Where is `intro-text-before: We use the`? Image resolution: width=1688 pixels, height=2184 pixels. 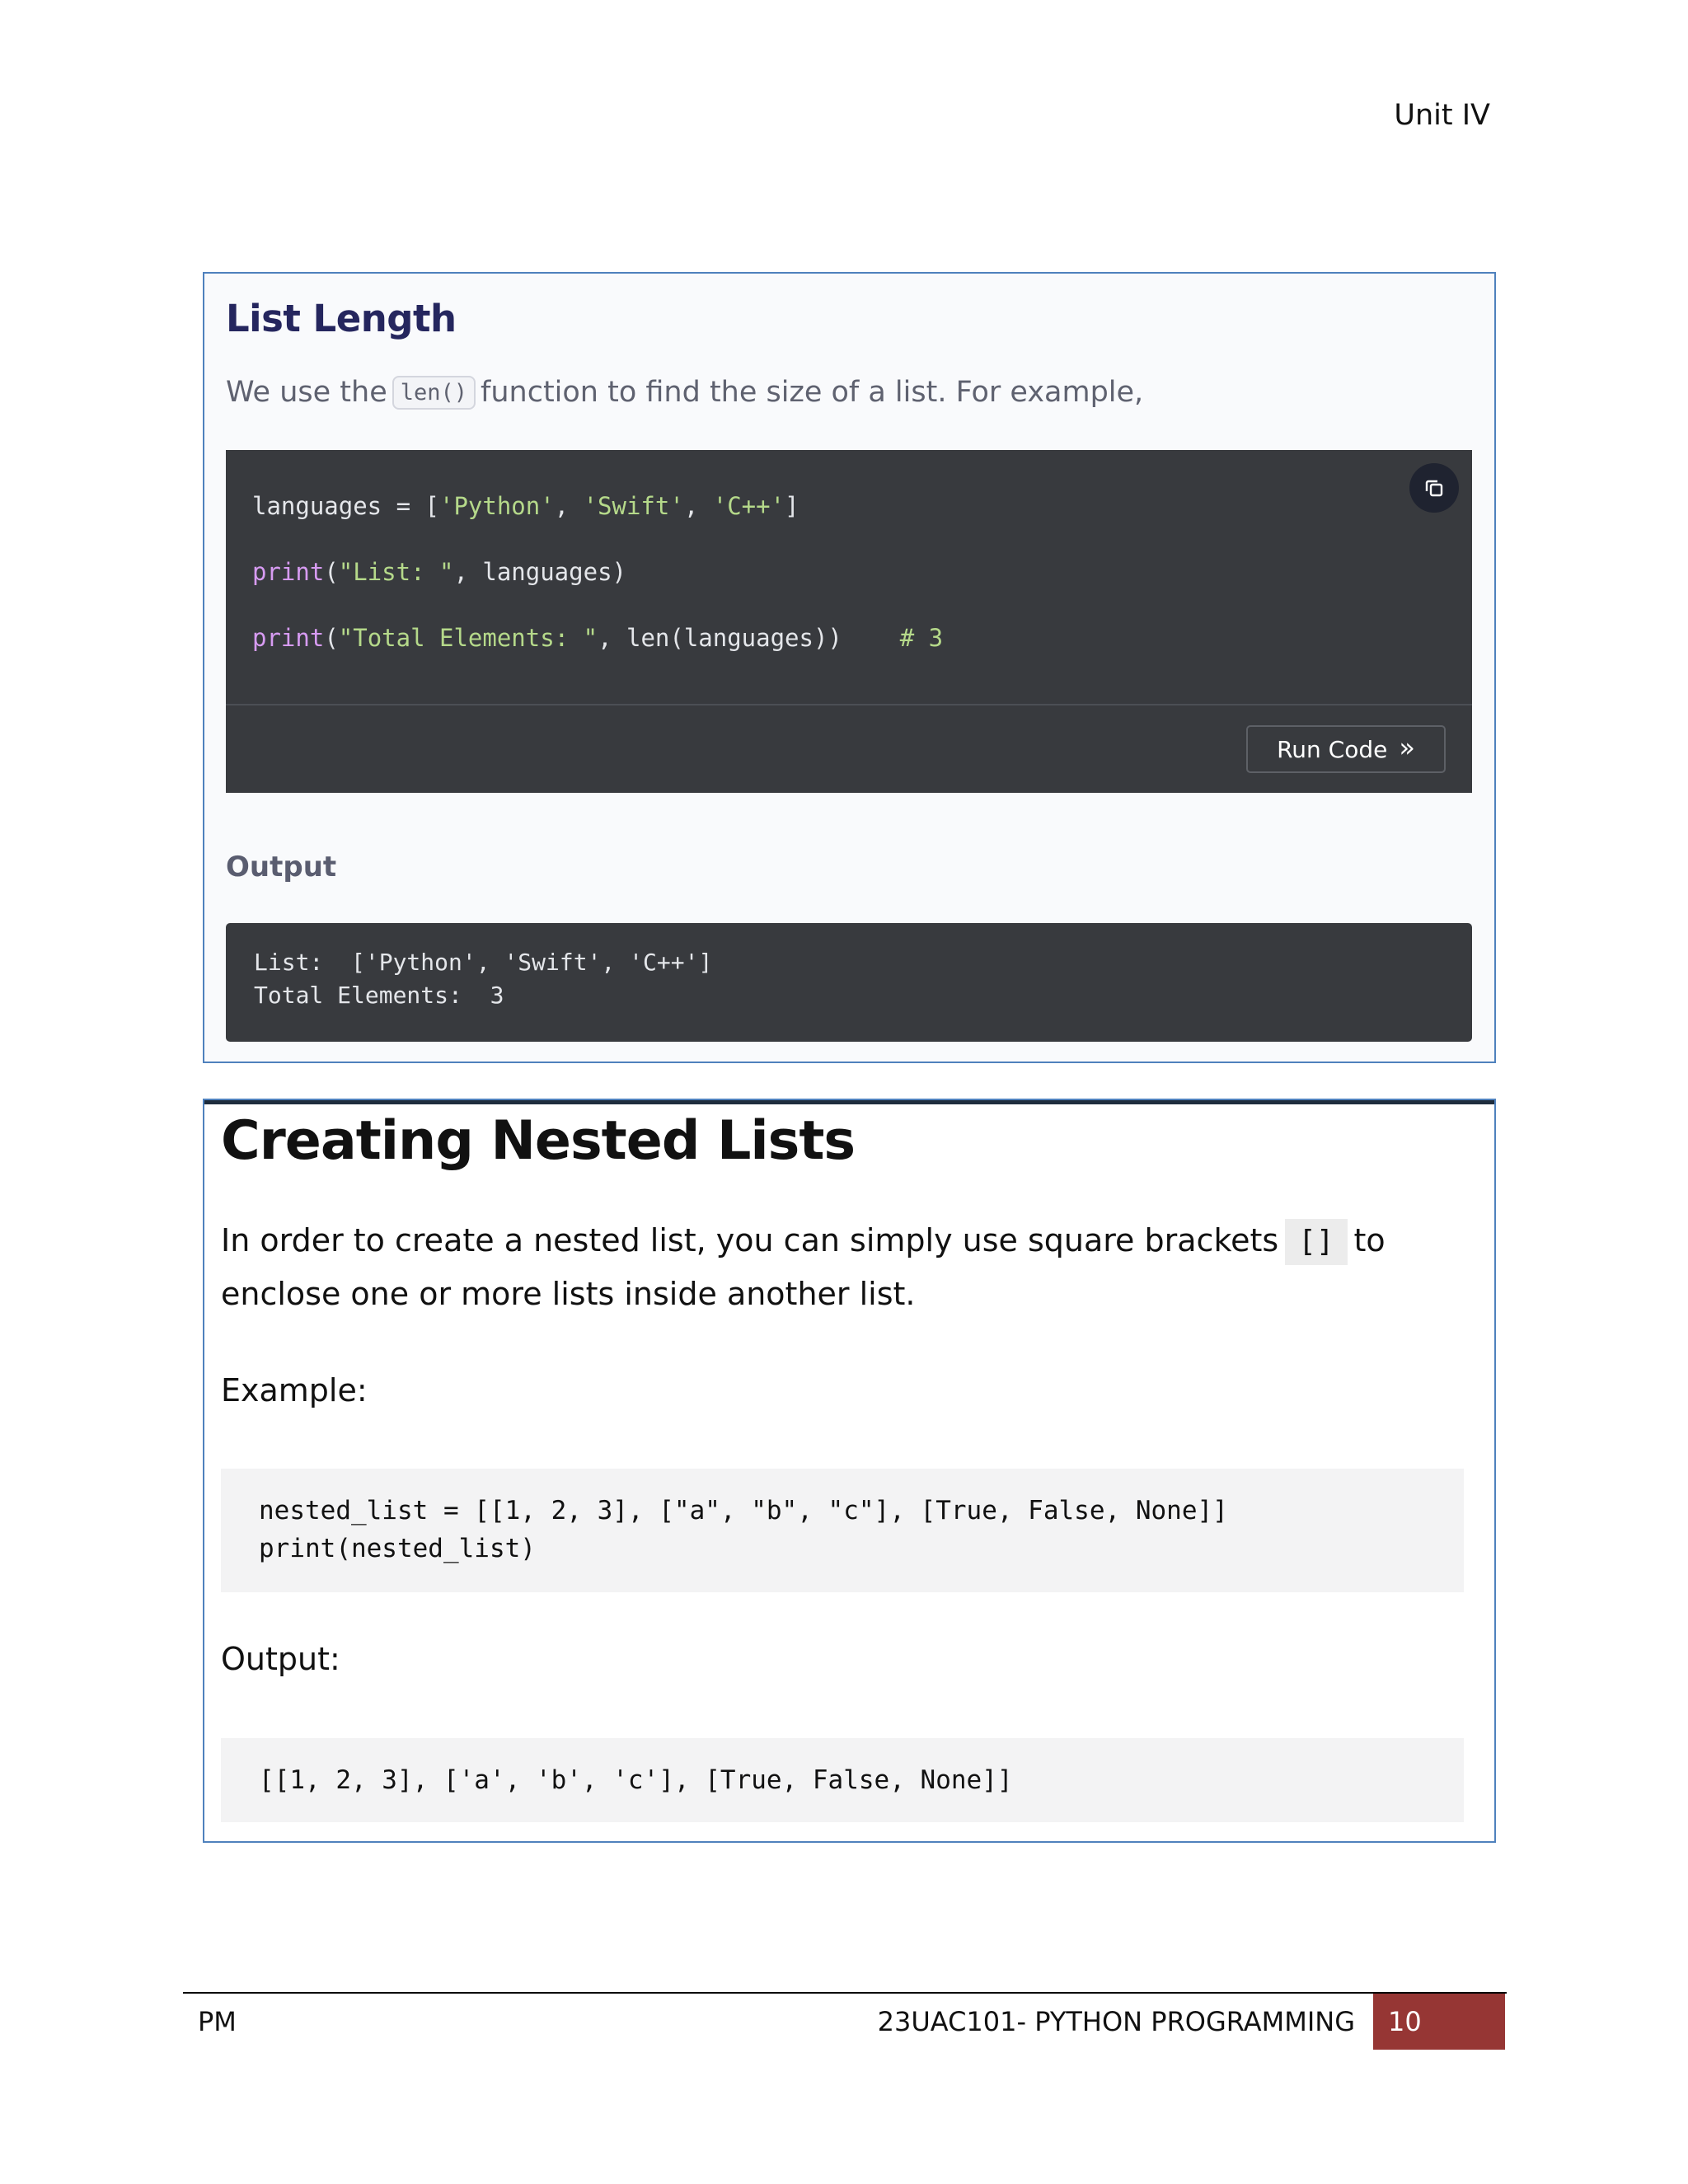
intro-text-before: We use the is located at coordinates (307, 392).